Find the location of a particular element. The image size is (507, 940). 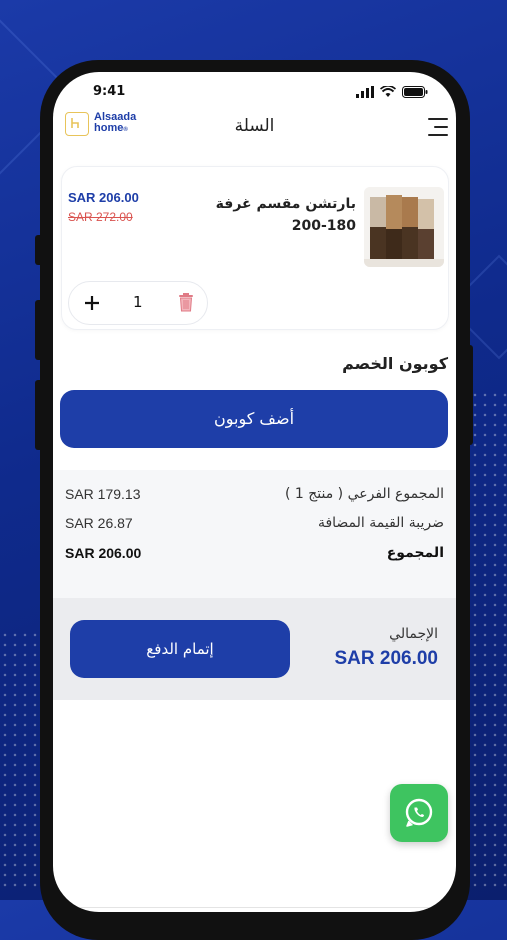

status-time: 9:41 is located at coordinates (109, 91).